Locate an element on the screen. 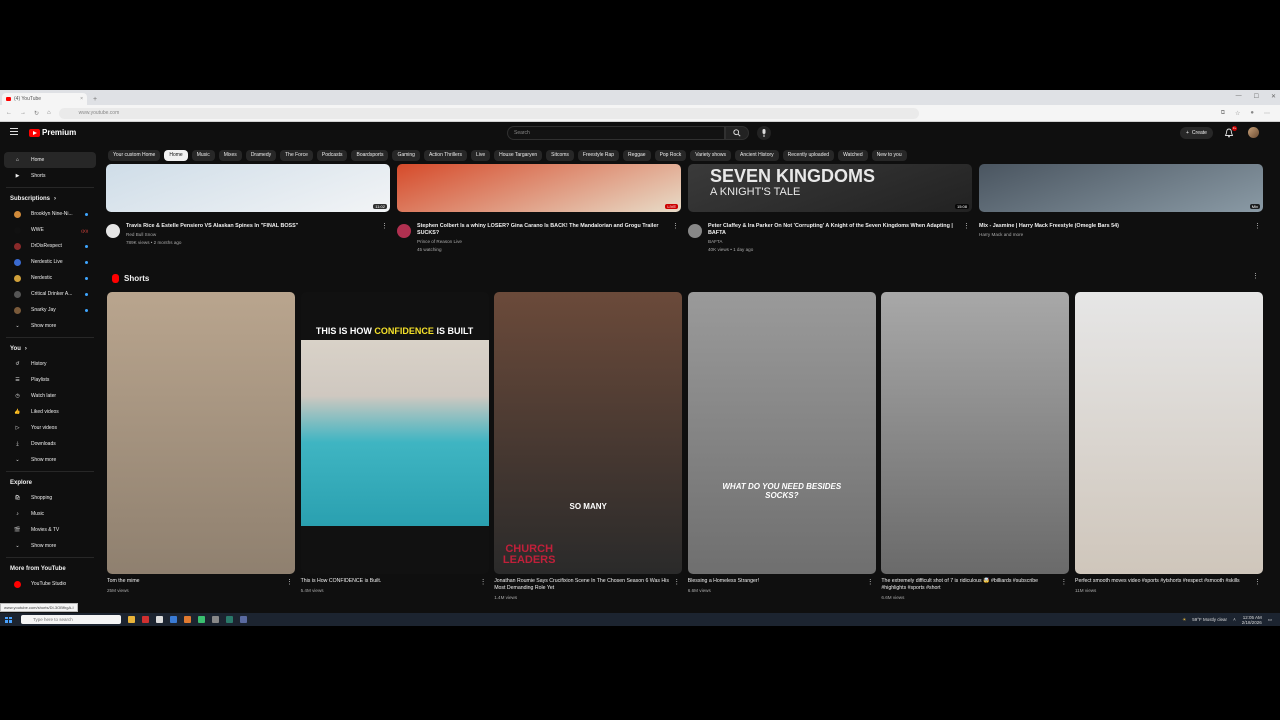 This screenshot has width=1280, height=720. short-thumbnail: THIS IS HOW CONFIDENCE IS BUILT is located at coordinates (394, 433).